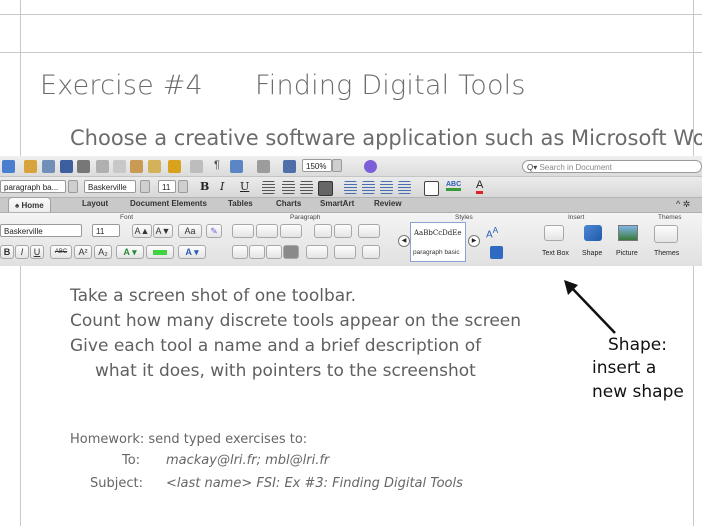 The width and height of the screenshot is (702, 526). Describe the element at coordinates (666, 234) in the screenshot. I see `themes-icon` at that location.